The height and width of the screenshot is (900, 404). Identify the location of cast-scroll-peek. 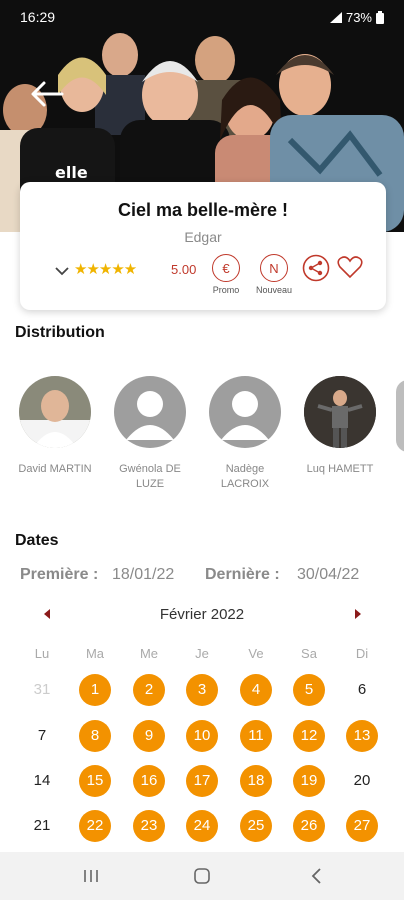
(400, 416).